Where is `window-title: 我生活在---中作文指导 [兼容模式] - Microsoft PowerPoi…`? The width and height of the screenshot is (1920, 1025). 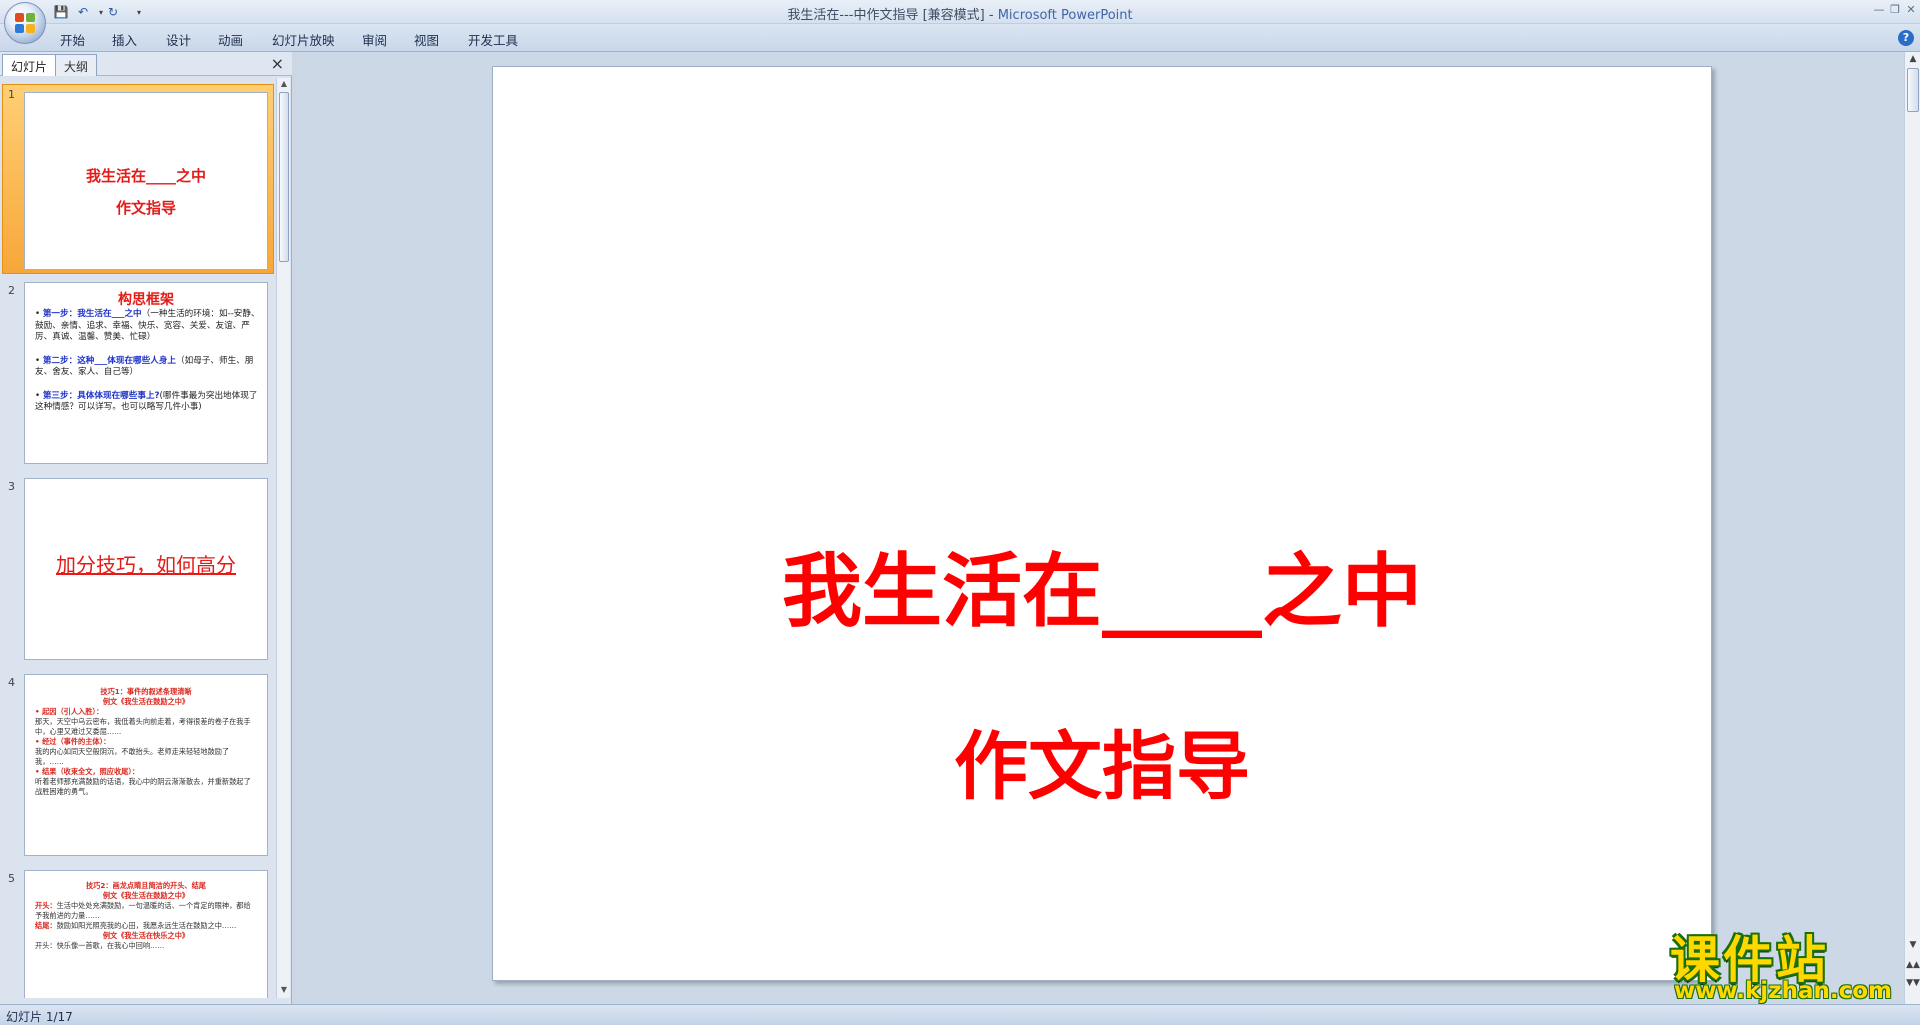
window-title: 我生活在---中作文指导 [兼容模式] - Microsoft PowerPoi… is located at coordinates (960, 13).